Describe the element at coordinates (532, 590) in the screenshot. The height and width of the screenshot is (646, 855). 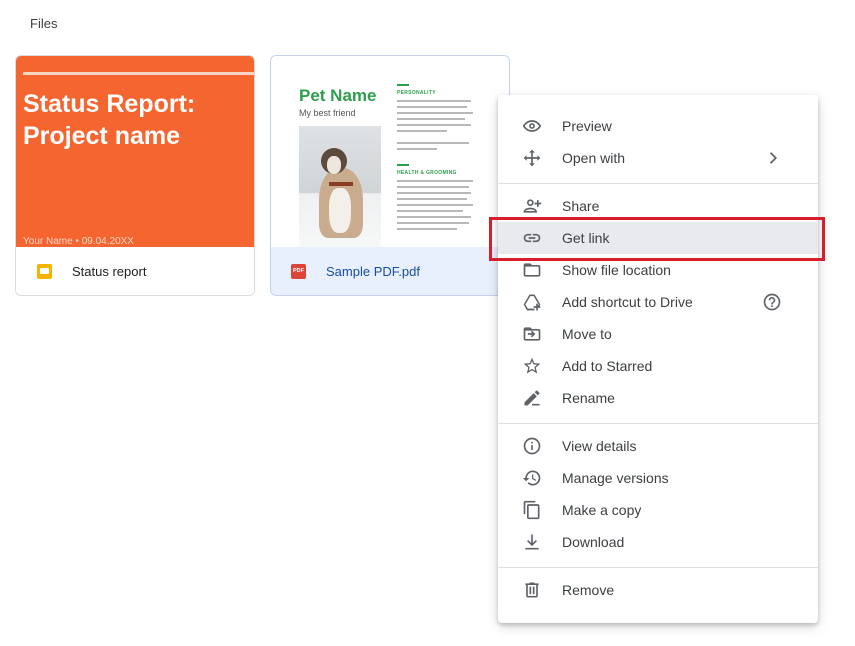
I see `trash-icon` at that location.